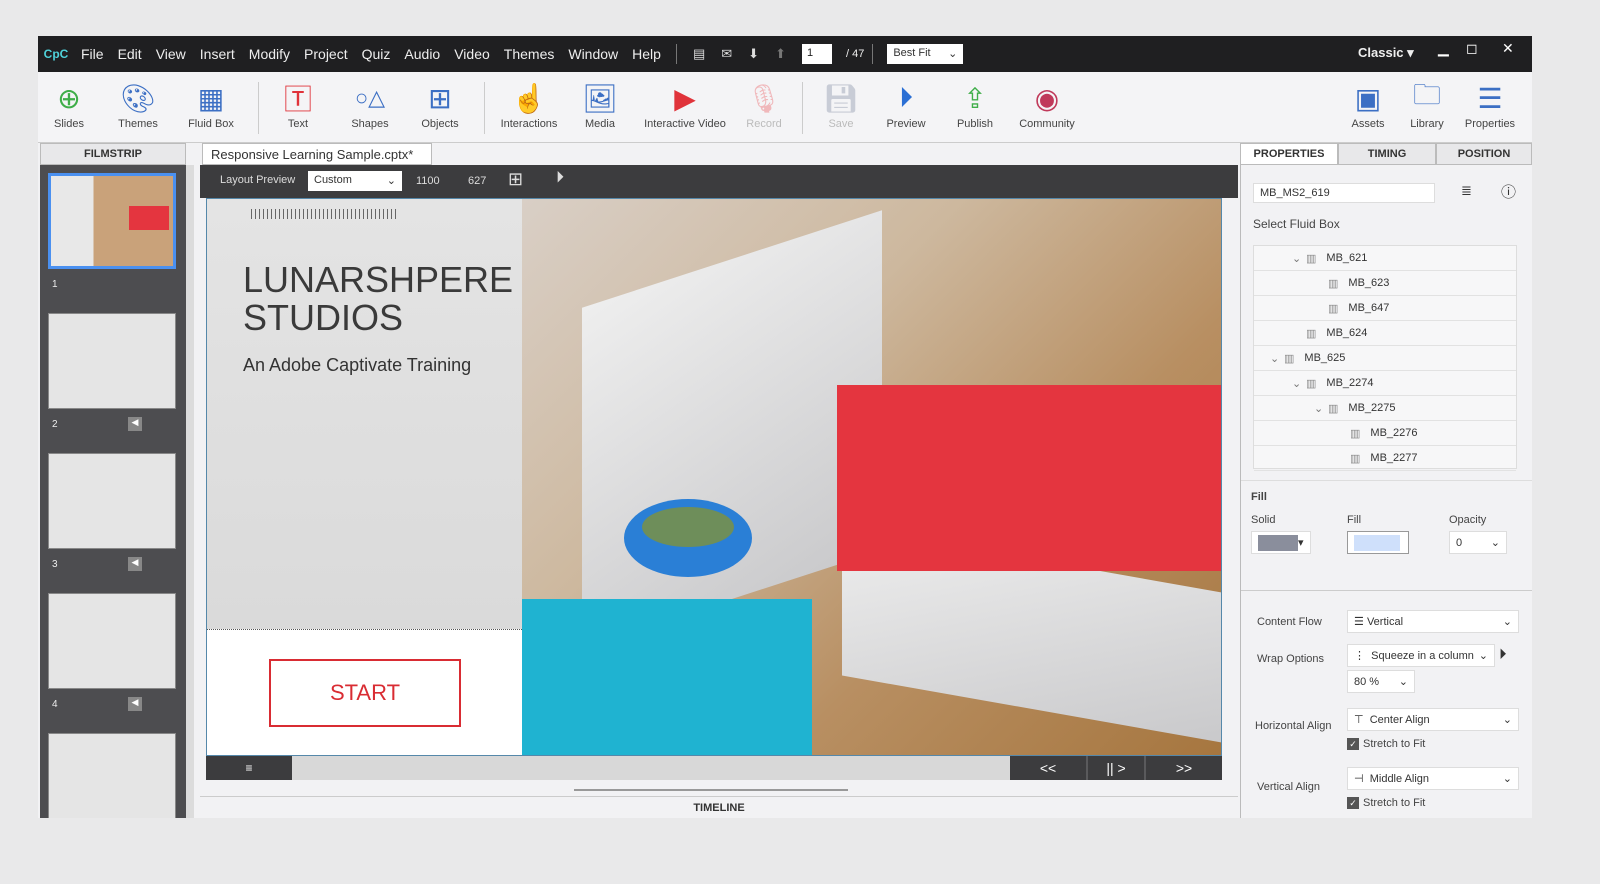 The image size is (1600, 884). Describe the element at coordinates (1116, 768) in the screenshot. I see `pause-next-button: || >` at that location.